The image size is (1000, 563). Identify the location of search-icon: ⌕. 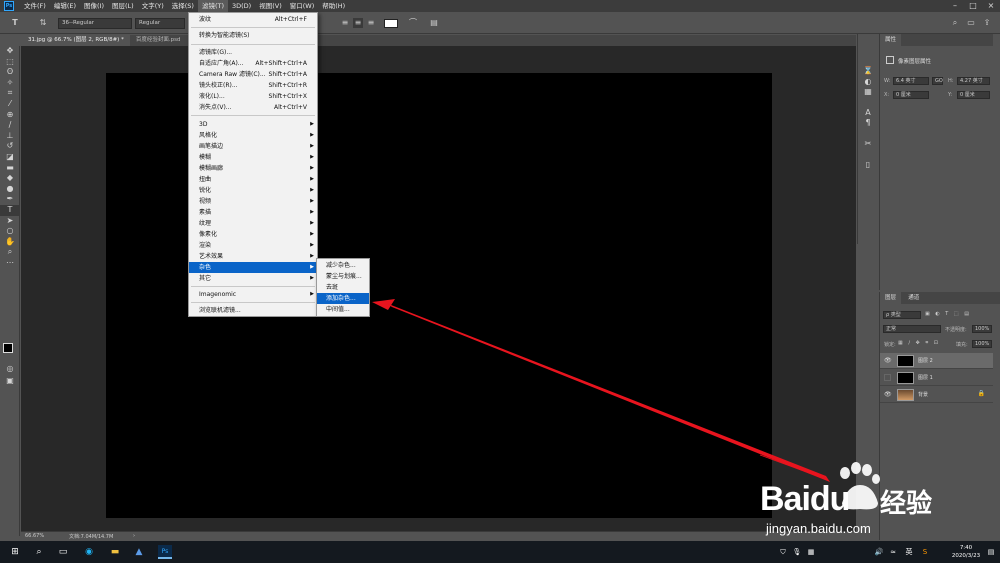
(39, 552).